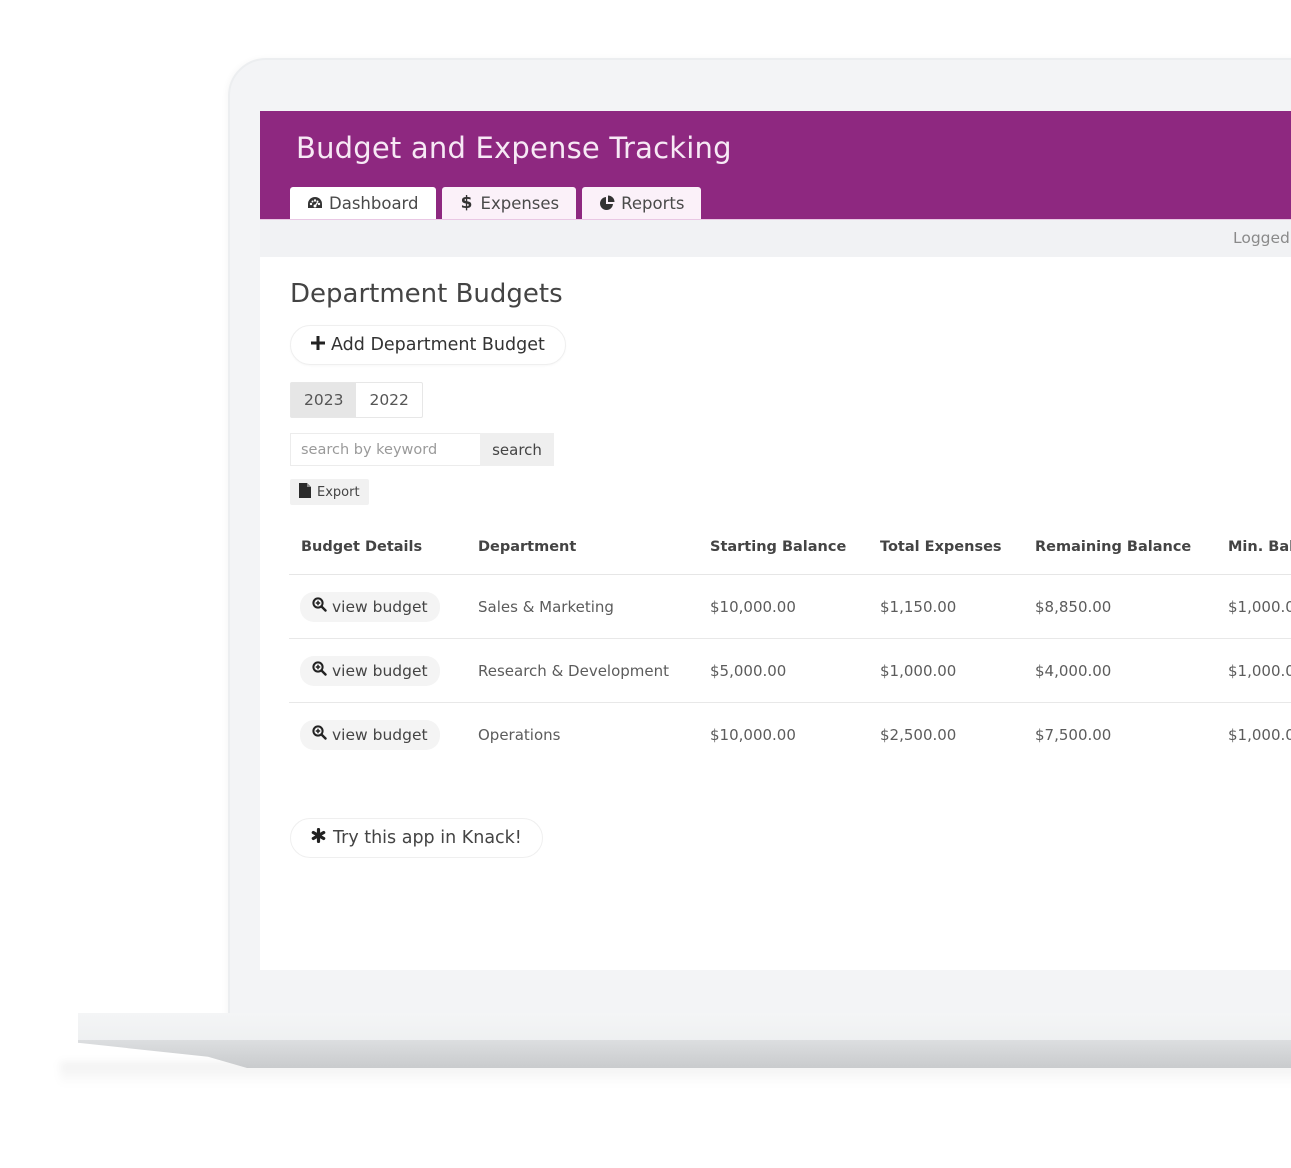 This screenshot has height=1168, width=1291. I want to click on year-filter: 2023 2022, so click(356, 400).